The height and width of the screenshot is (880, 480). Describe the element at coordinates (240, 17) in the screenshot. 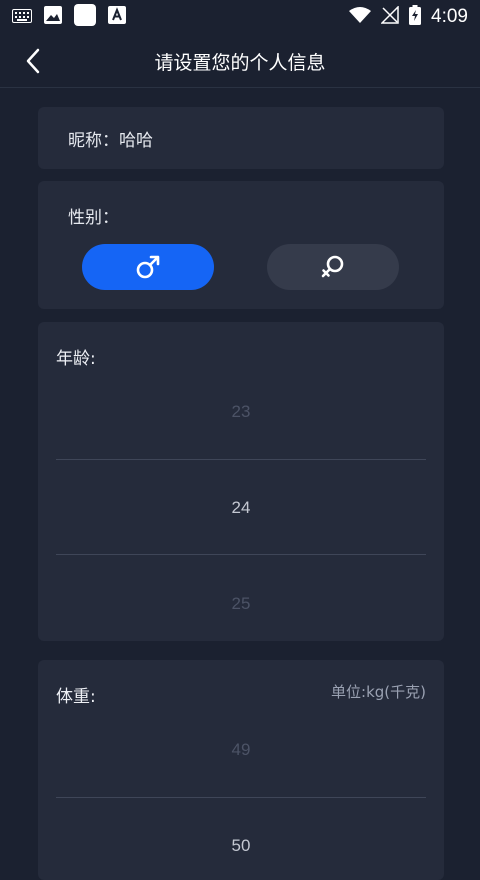

I see `status-bar: 4:09` at that location.